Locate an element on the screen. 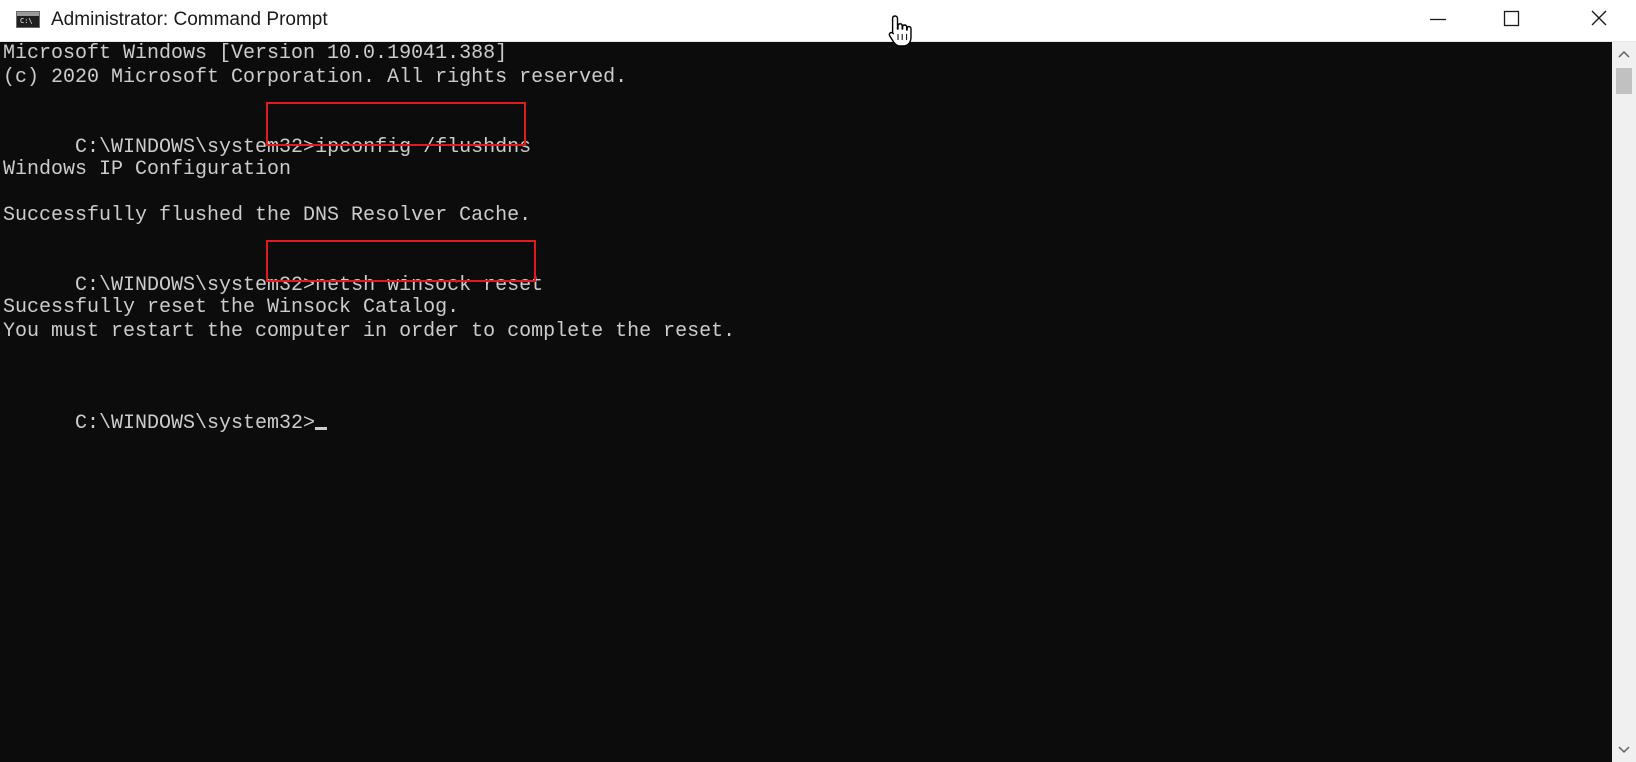  console-line: Sucessfully reset the Winsock Catalog. is located at coordinates (231, 307).